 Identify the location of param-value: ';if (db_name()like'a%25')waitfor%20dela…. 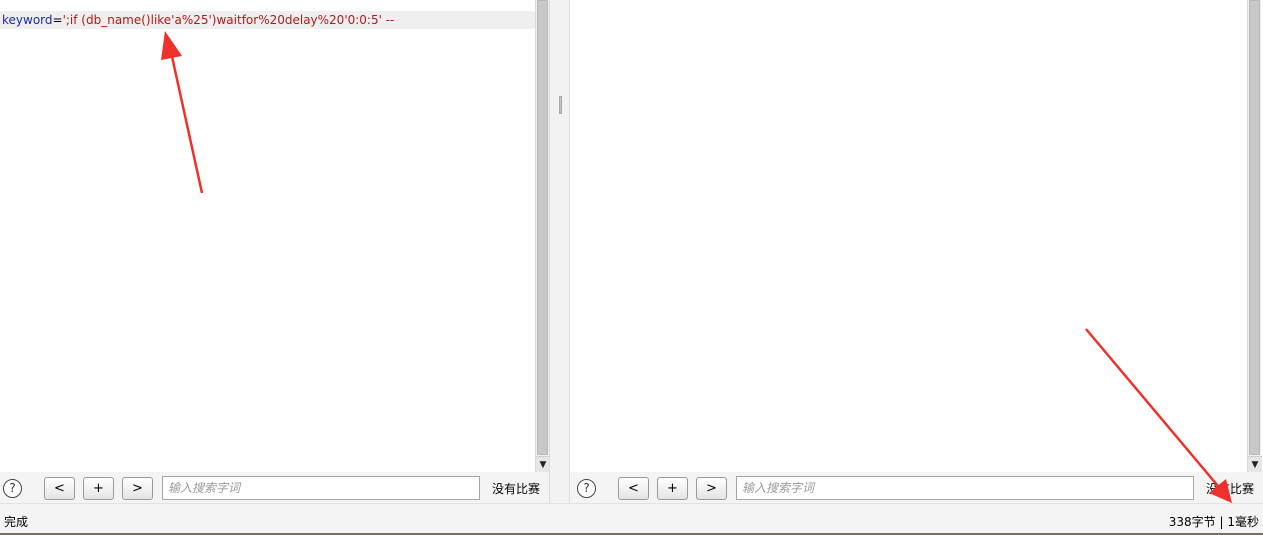
(228, 20).